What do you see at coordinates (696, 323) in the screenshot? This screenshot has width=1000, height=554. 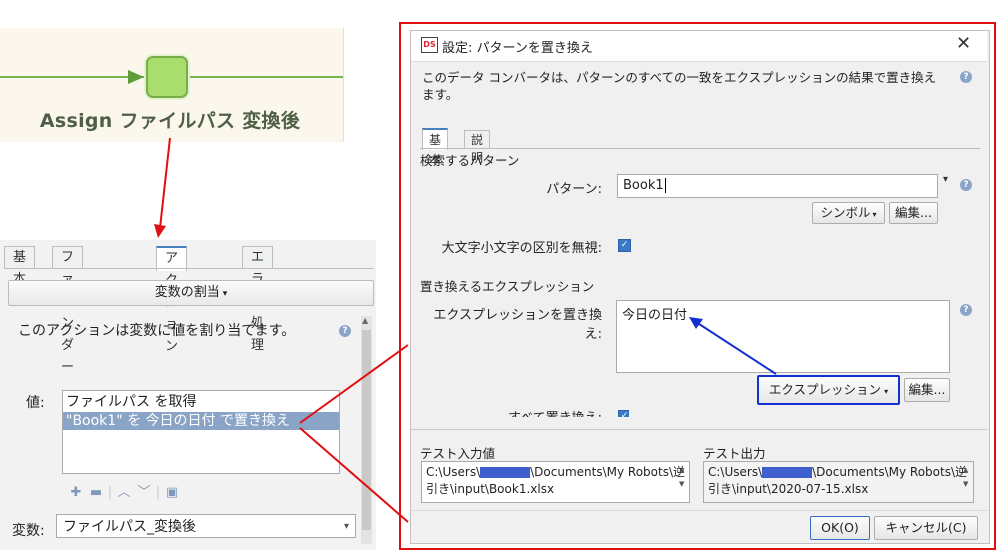 I see `blue-arrow-head-icon` at bounding box center [696, 323].